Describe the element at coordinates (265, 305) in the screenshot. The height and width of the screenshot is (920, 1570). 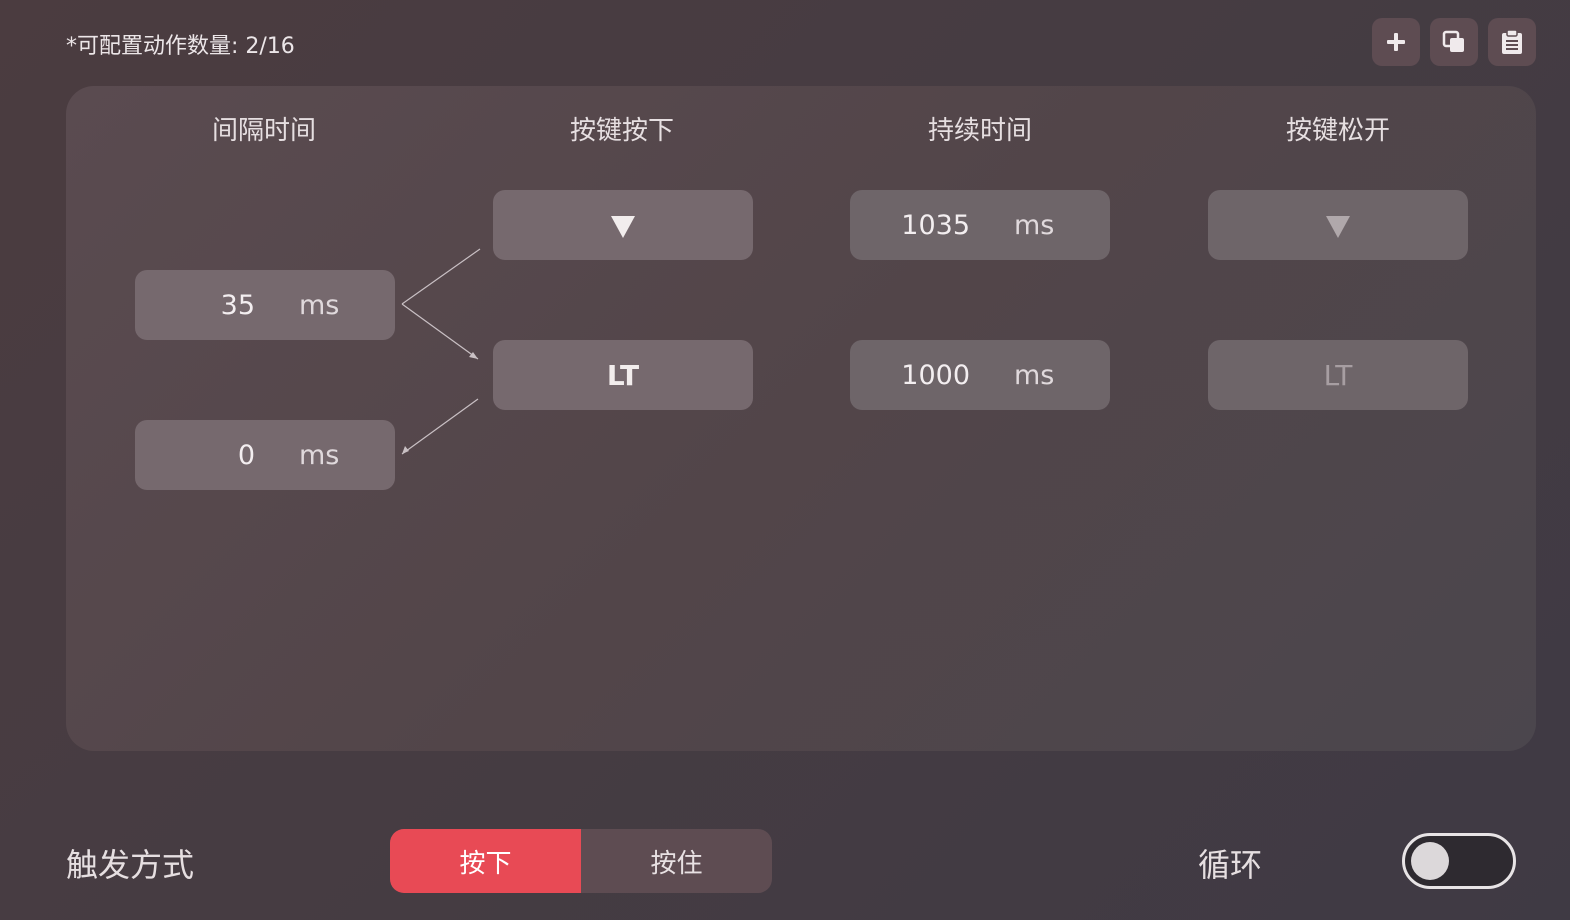
I see `interval-input-1: 35 ms` at that location.